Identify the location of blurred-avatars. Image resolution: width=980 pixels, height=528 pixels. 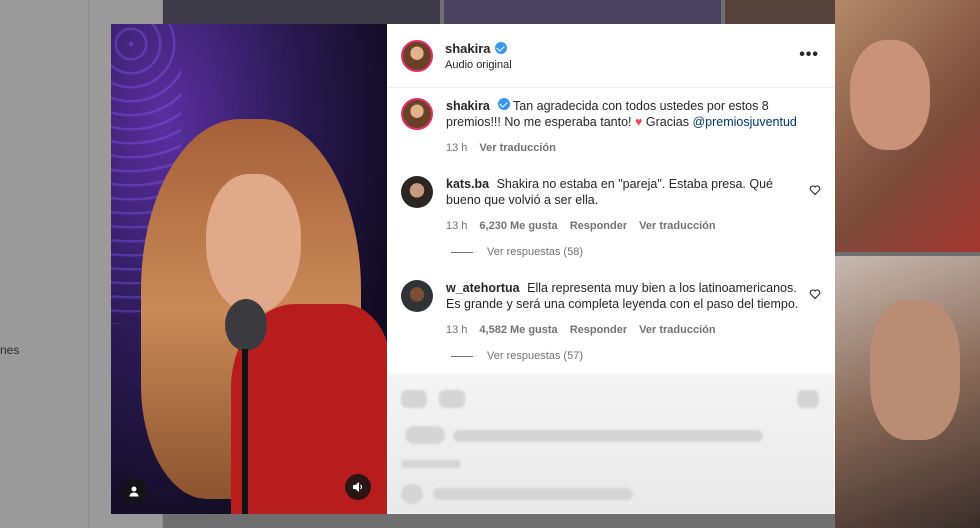
(425, 435).